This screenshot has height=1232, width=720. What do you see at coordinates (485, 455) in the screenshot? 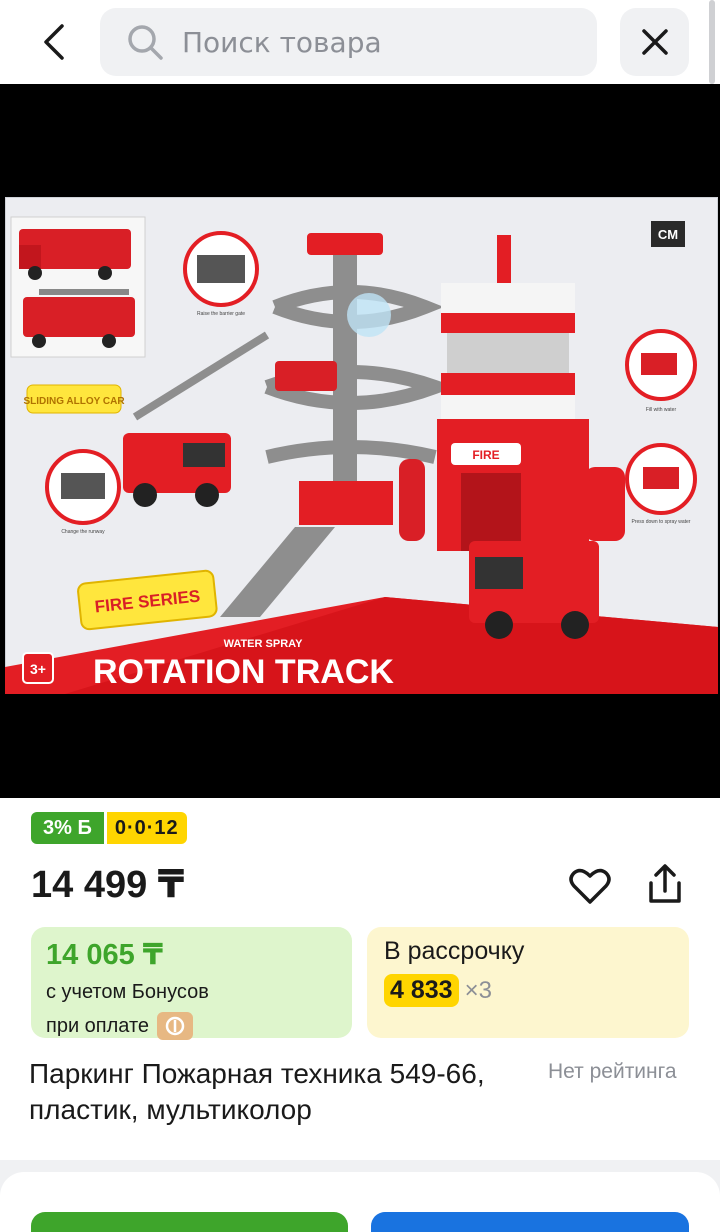
I see `station-sign: FIRE` at bounding box center [485, 455].